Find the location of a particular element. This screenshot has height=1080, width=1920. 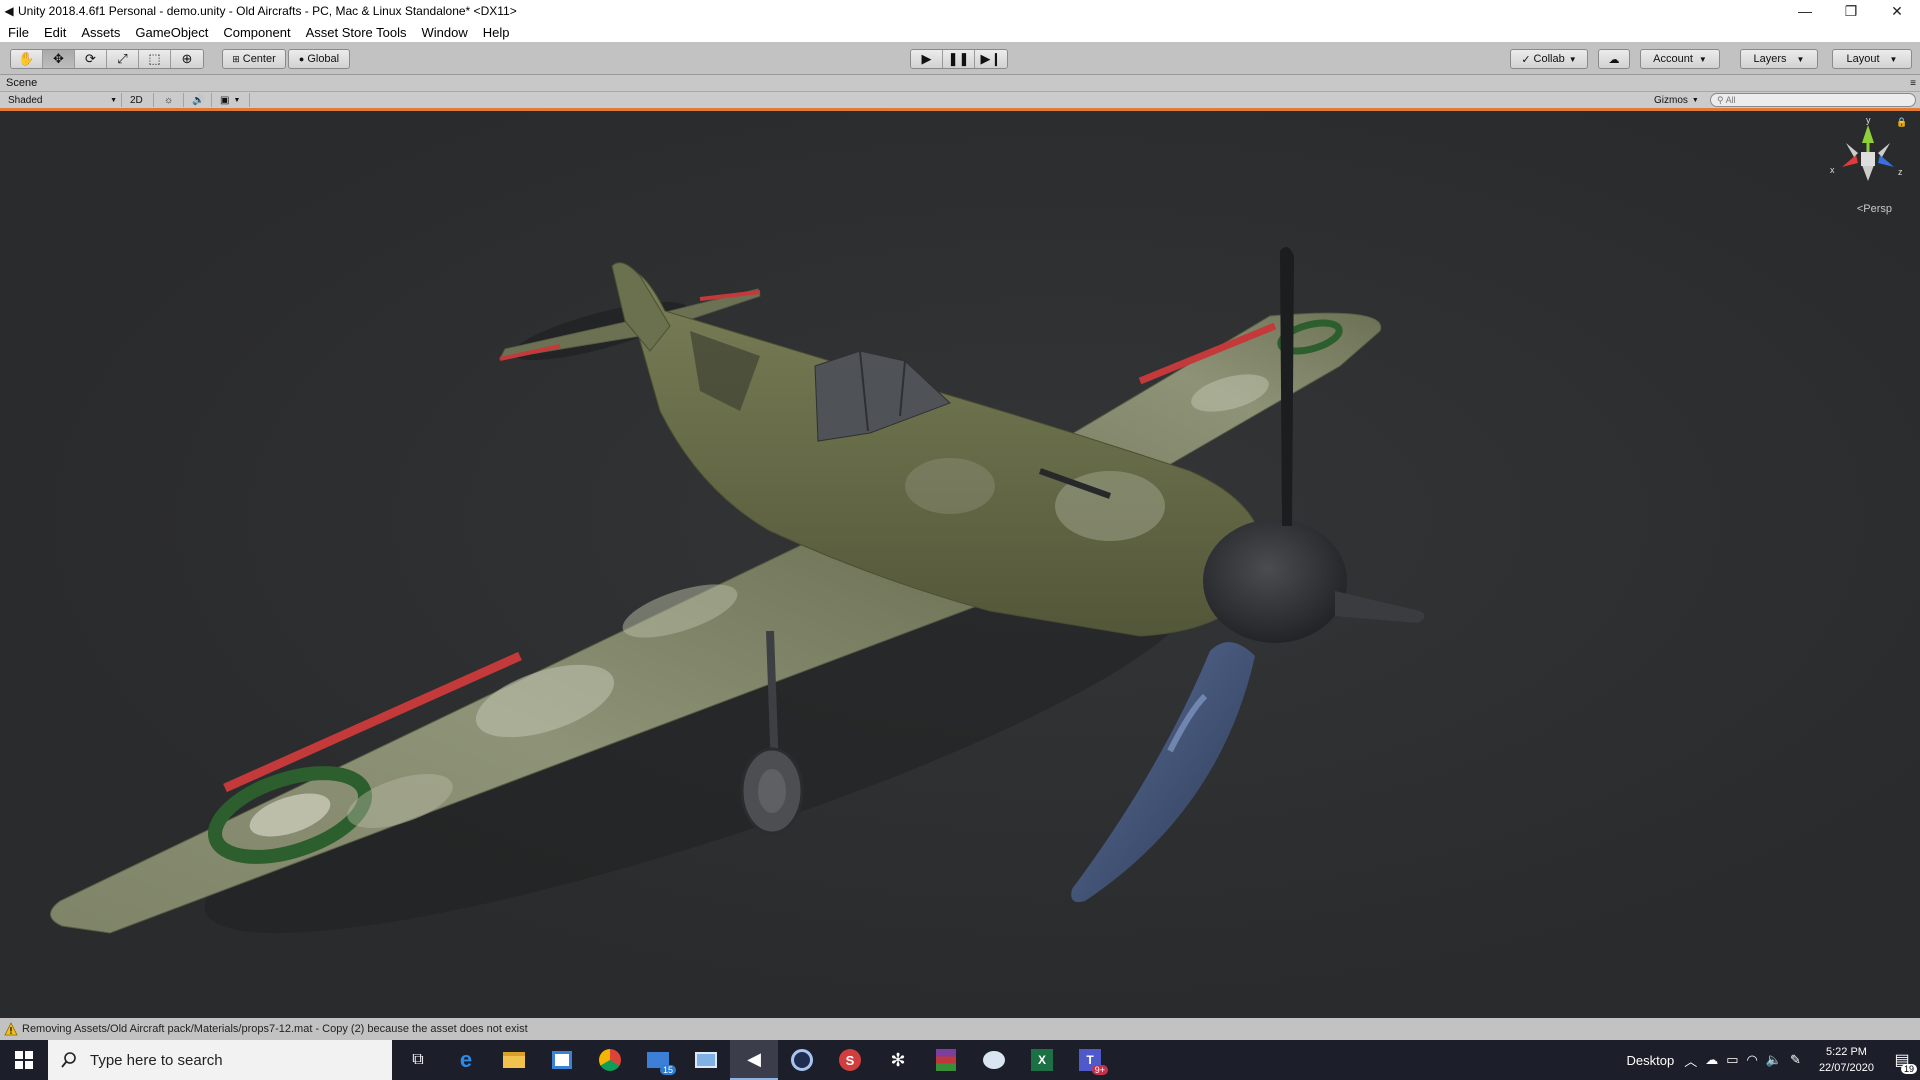

search-placeholder: All is located at coordinates (1730, 100).